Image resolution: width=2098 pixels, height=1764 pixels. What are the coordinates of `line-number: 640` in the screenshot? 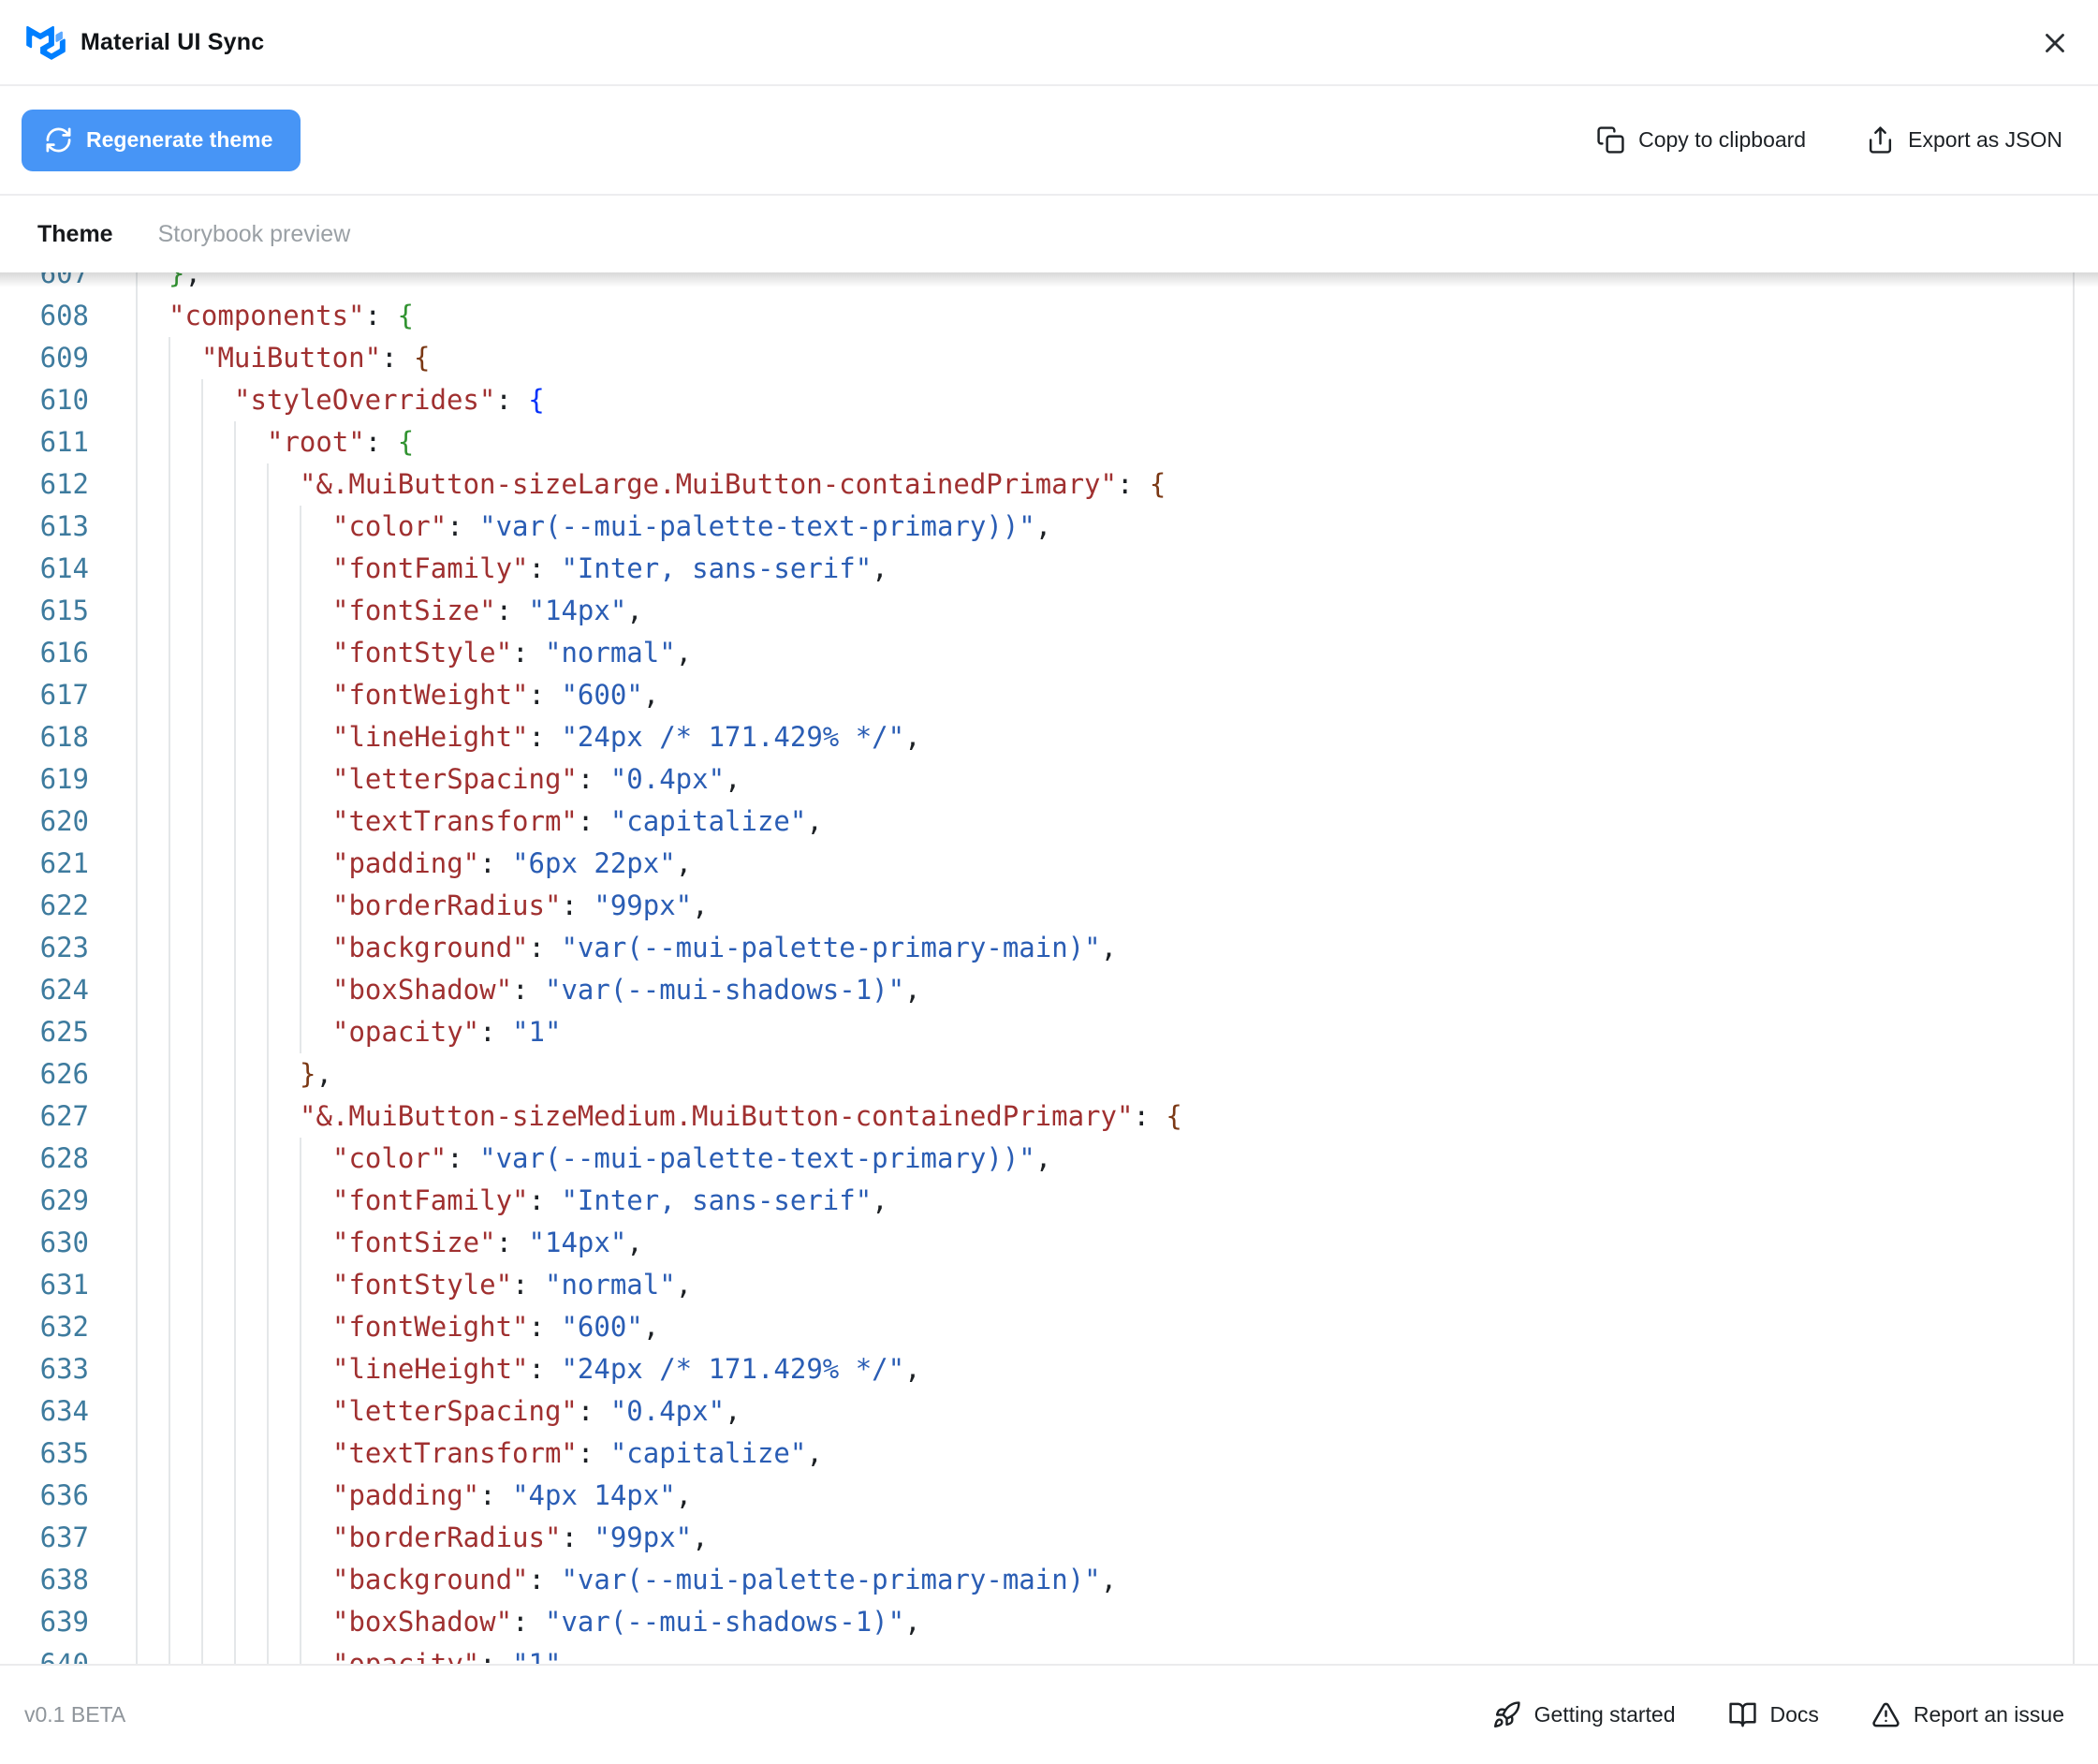 It's located at (64, 1656).